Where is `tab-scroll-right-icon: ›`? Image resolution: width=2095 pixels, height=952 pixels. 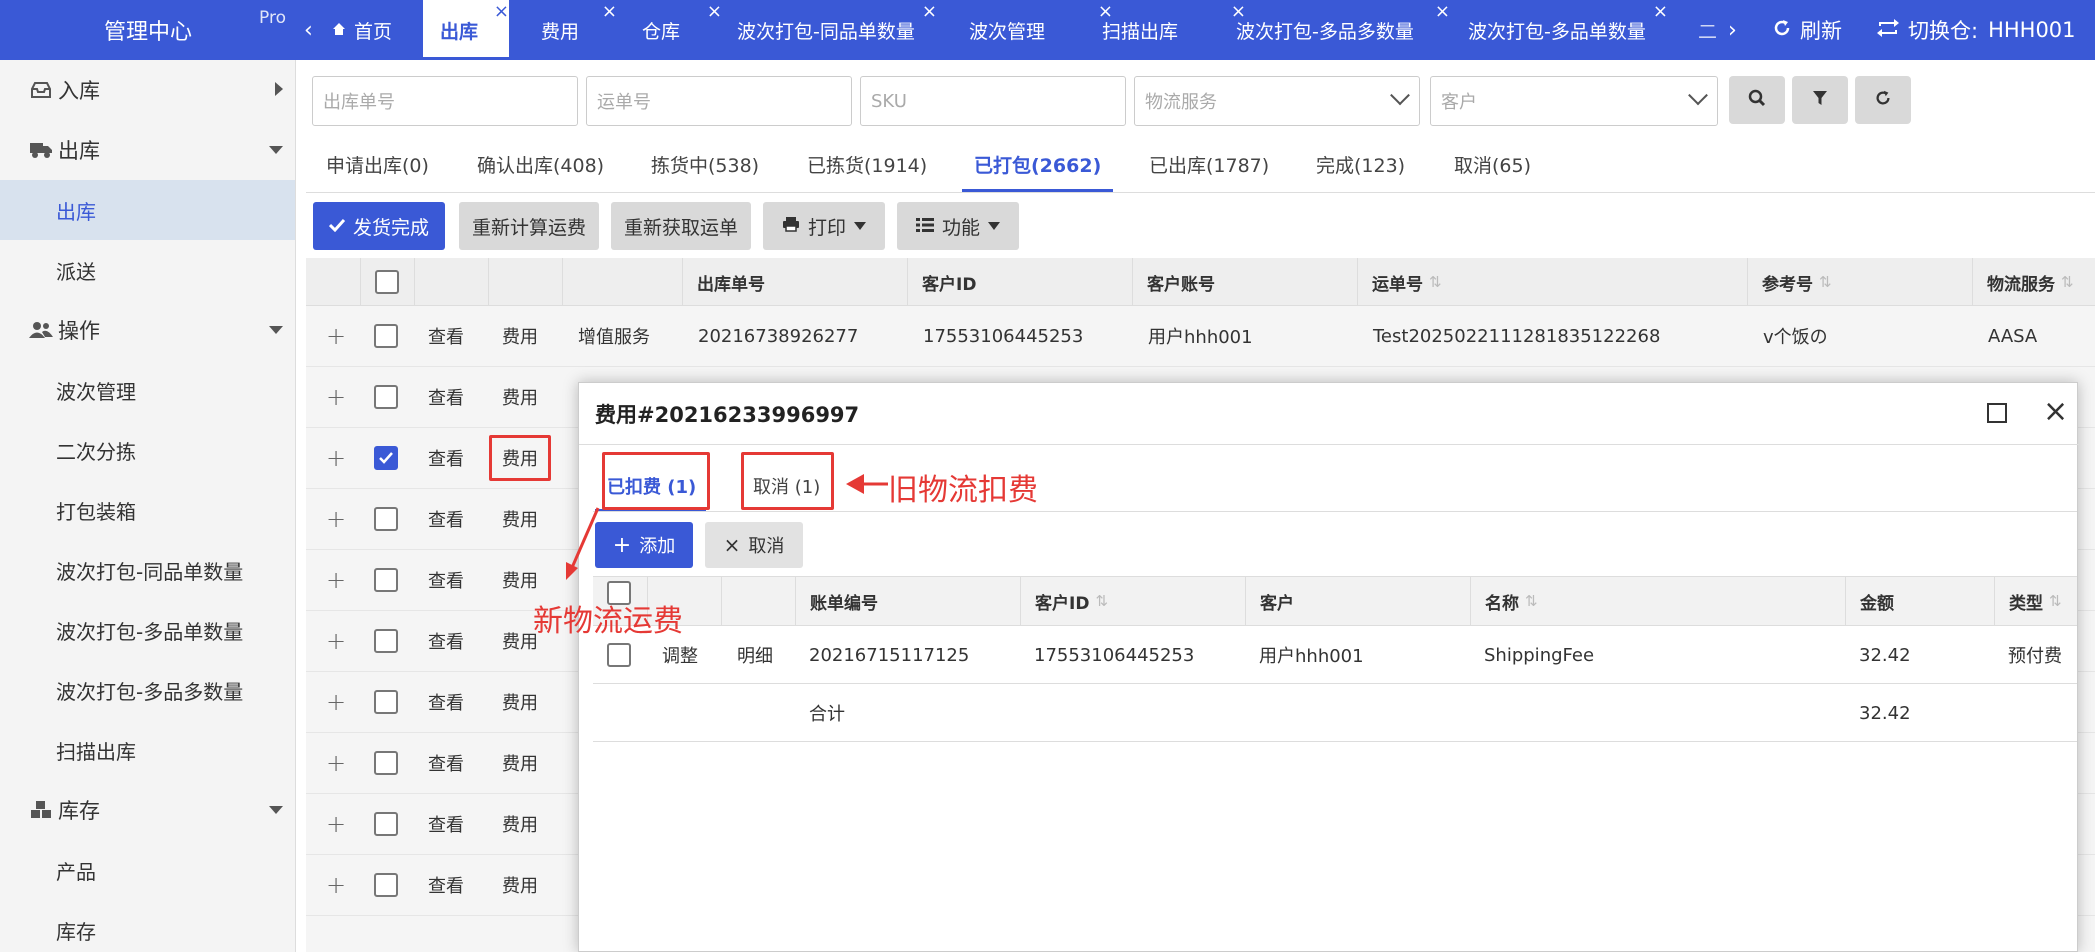
tab-scroll-right-icon: › is located at coordinates (1738, 30).